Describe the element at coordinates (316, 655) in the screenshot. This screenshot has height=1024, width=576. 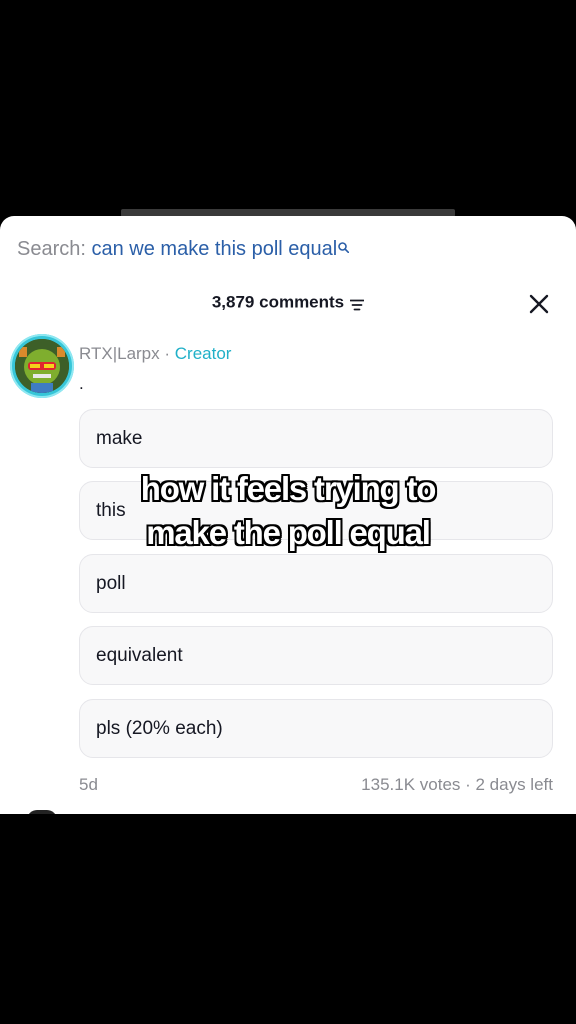
I see `poll-option-4: equivalent` at that location.